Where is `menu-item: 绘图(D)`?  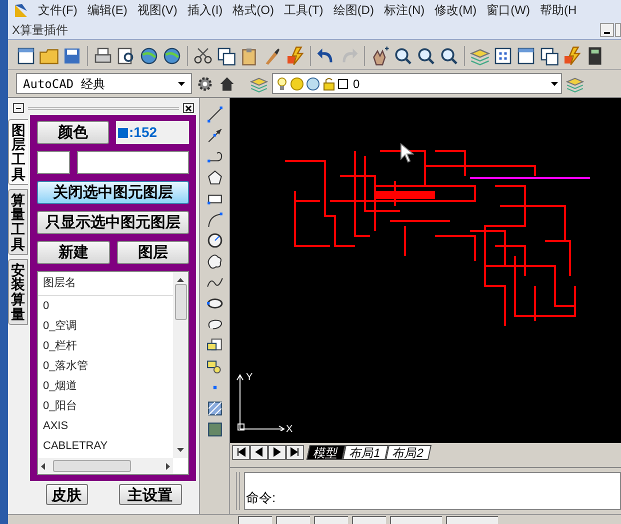 menu-item: 绘图(D) is located at coordinates (353, 10).